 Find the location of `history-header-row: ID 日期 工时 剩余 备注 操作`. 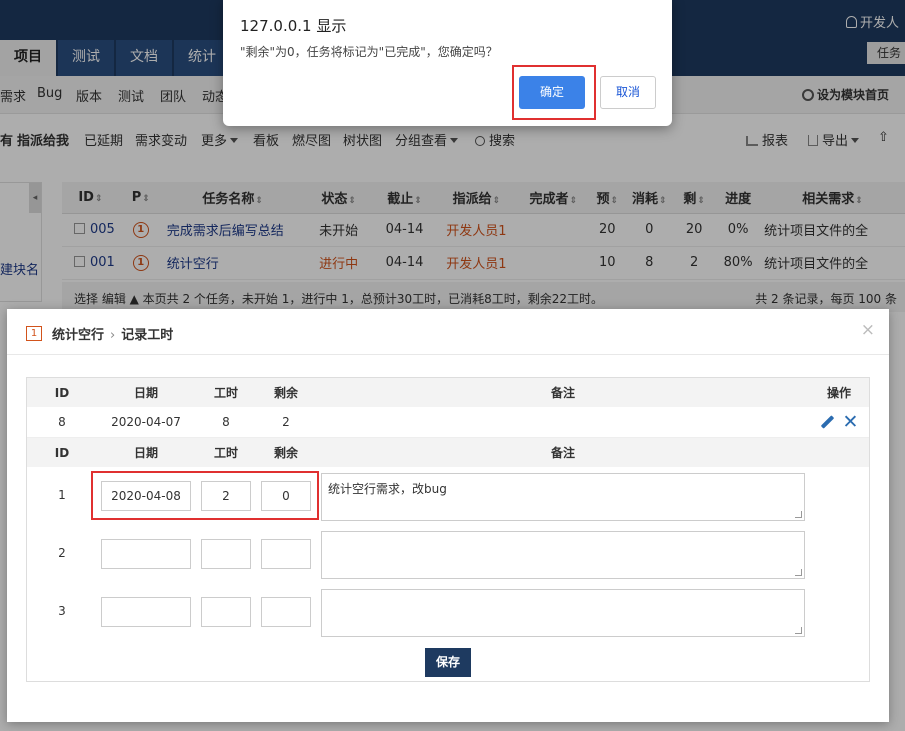

history-header-row: ID 日期 工时 剩余 备注 操作 is located at coordinates (448, 392).